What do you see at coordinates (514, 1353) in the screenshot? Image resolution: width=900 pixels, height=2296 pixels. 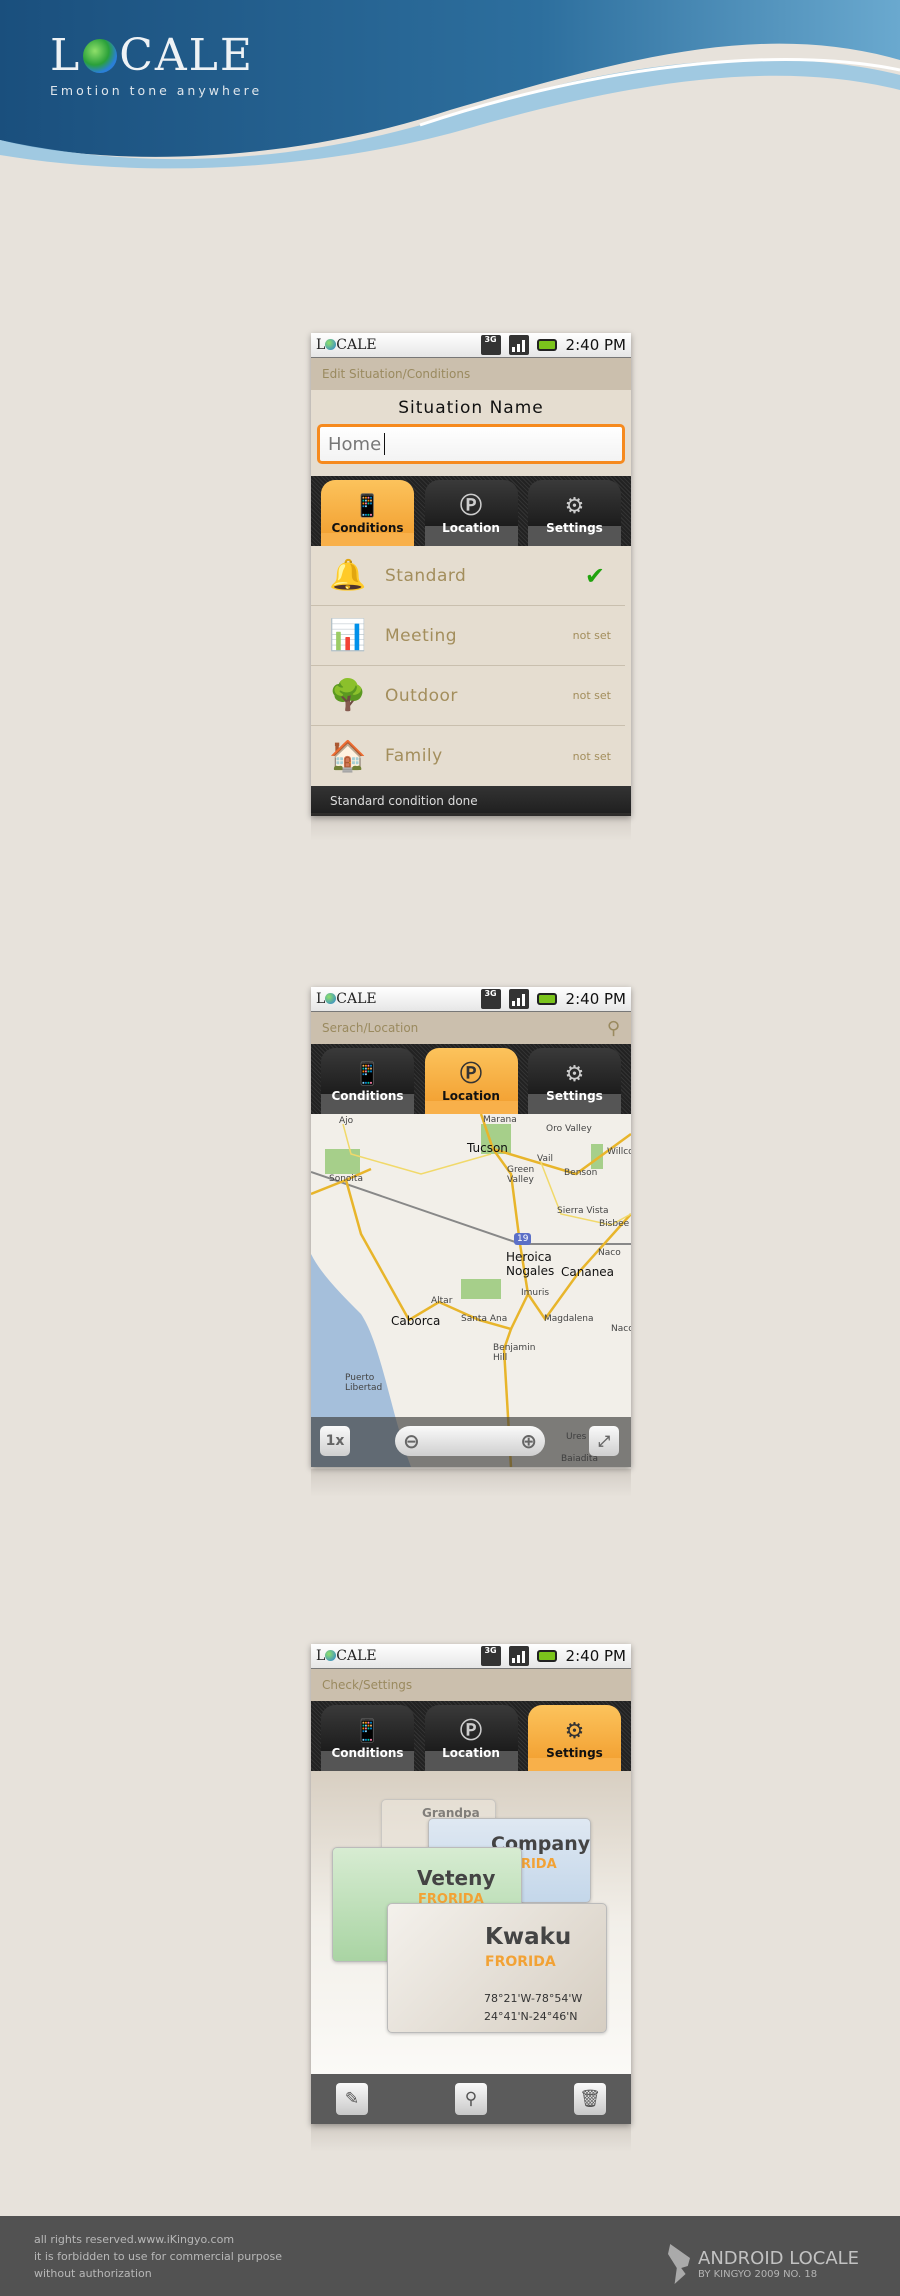 I see `map-label: Benjamin Hill` at bounding box center [514, 1353].